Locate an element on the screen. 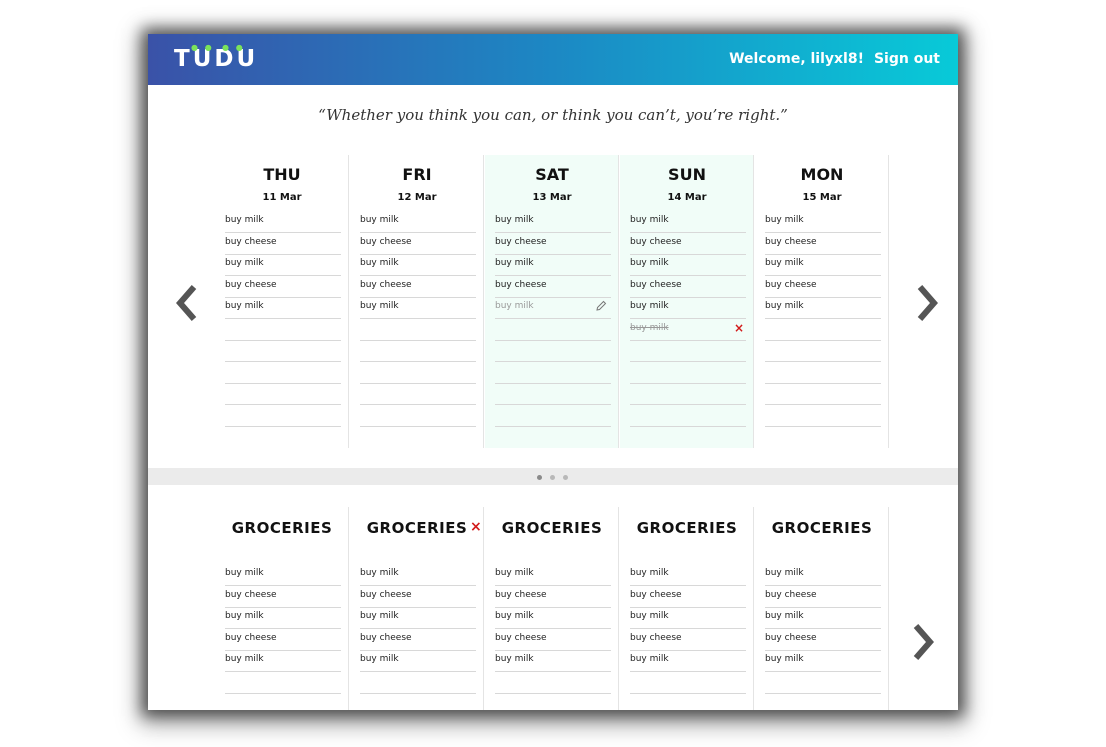  delete-list-icon: × is located at coordinates (476, 527).